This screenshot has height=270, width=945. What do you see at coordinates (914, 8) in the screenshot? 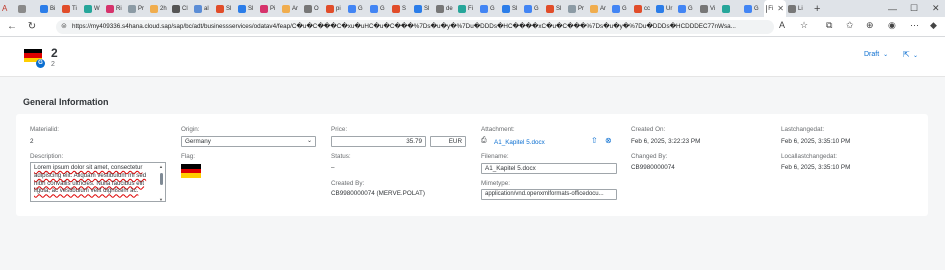
I see `maximize-button: ☐` at bounding box center [914, 8].